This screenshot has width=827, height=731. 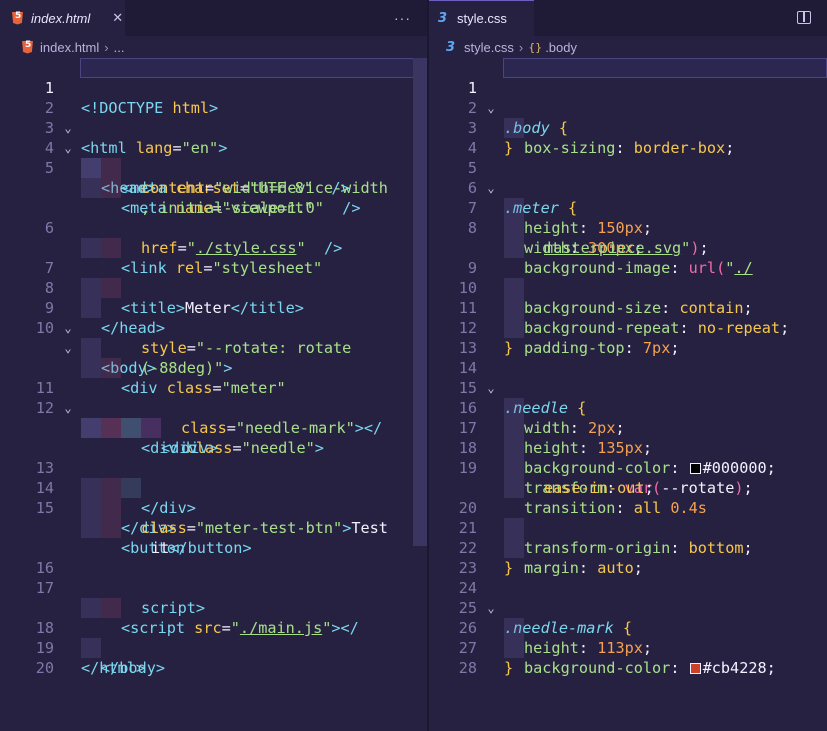 I want to click on code-line: 3 }, so click(x=628, y=127).